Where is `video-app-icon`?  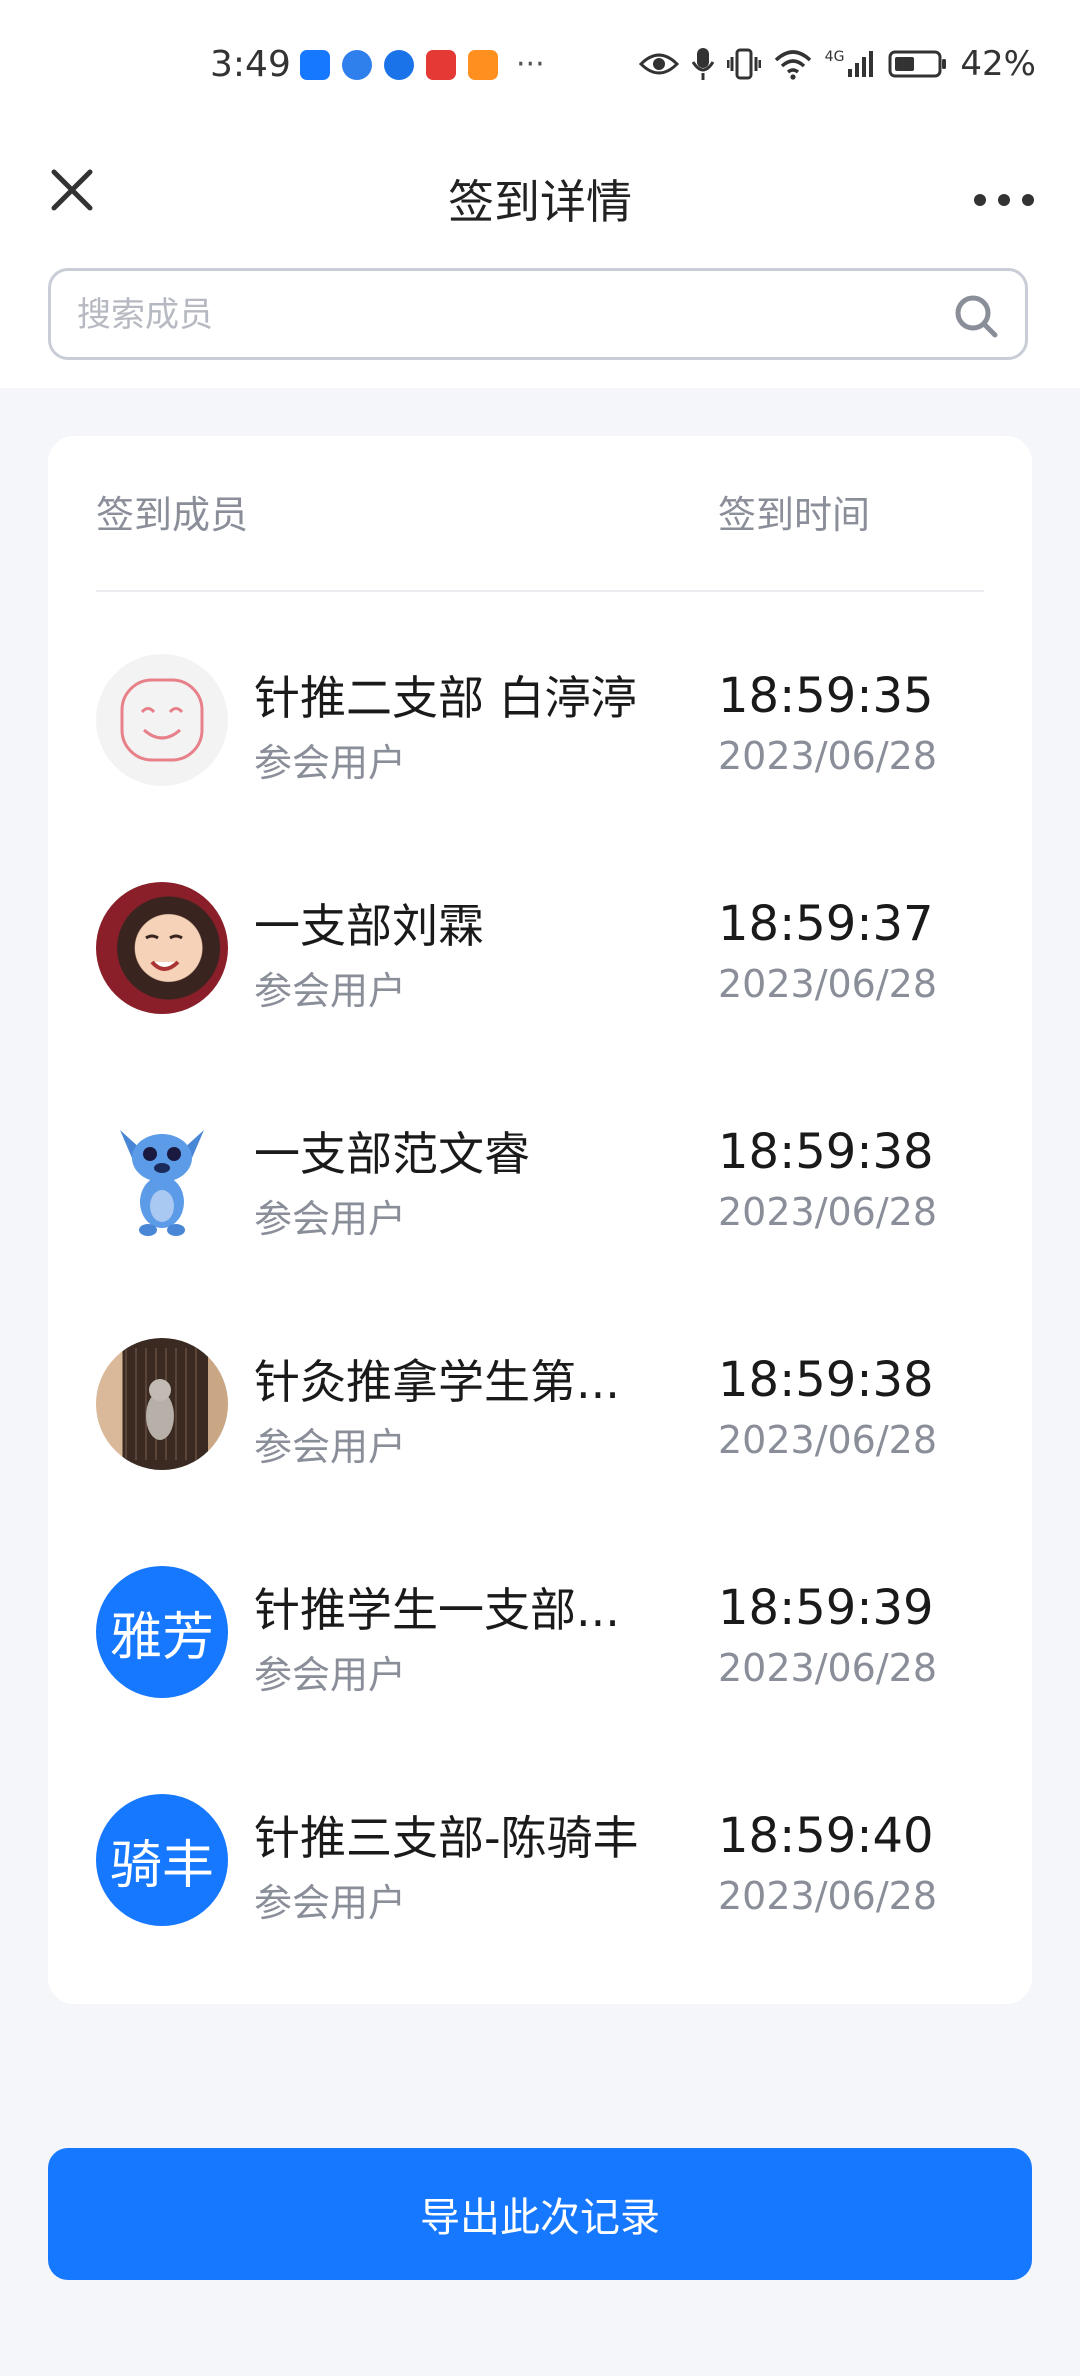 video-app-icon is located at coordinates (483, 65).